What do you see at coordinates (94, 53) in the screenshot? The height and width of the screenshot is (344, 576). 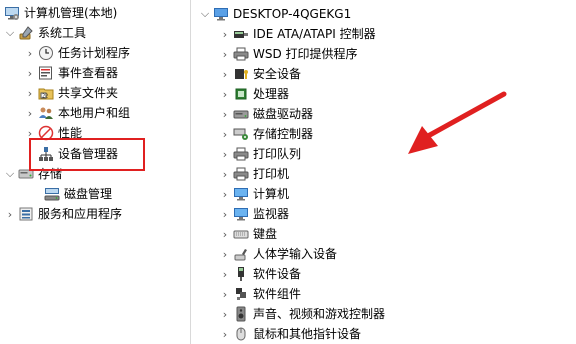 I see `tree-item-label: 任务计划程序` at bounding box center [94, 53].